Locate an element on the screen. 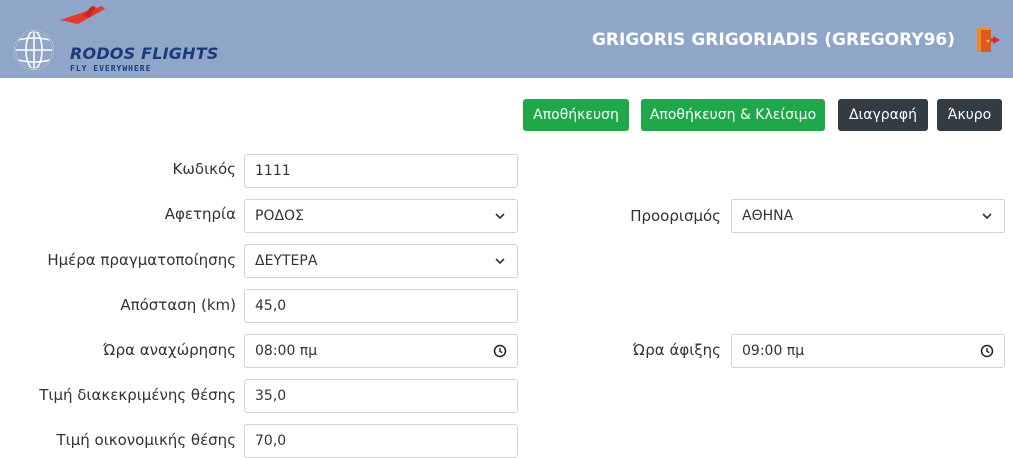 The width and height of the screenshot is (1013, 458). code-field is located at coordinates (381, 171).